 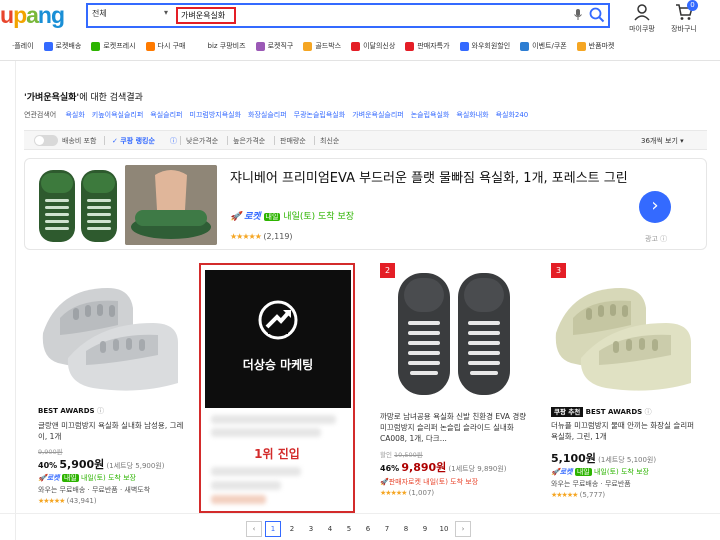 I want to click on product-name: 글랑앤 미끄럼방지 욕실화 실내화 남성용, 그레이, 1개, so click(x=112, y=431).